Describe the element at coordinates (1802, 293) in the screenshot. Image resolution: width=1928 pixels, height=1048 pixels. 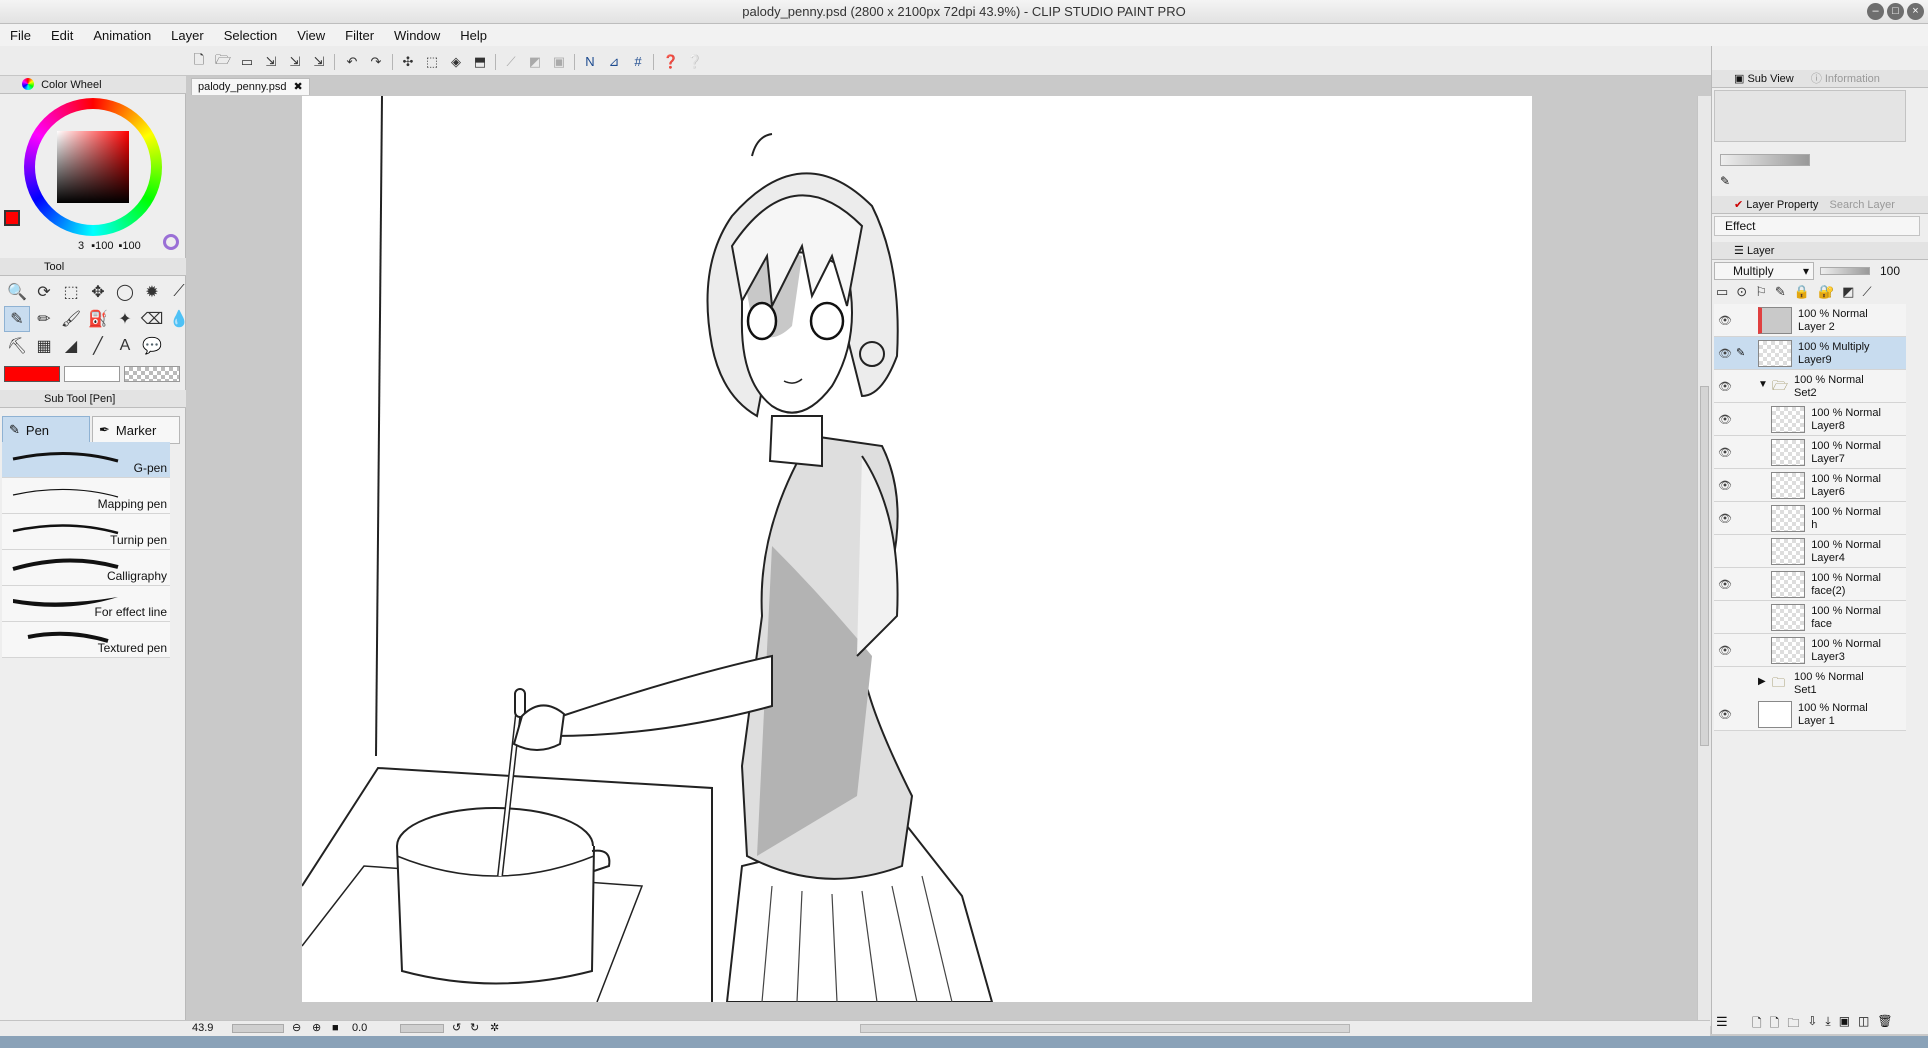
I see `lock-icon: 🔒` at that location.